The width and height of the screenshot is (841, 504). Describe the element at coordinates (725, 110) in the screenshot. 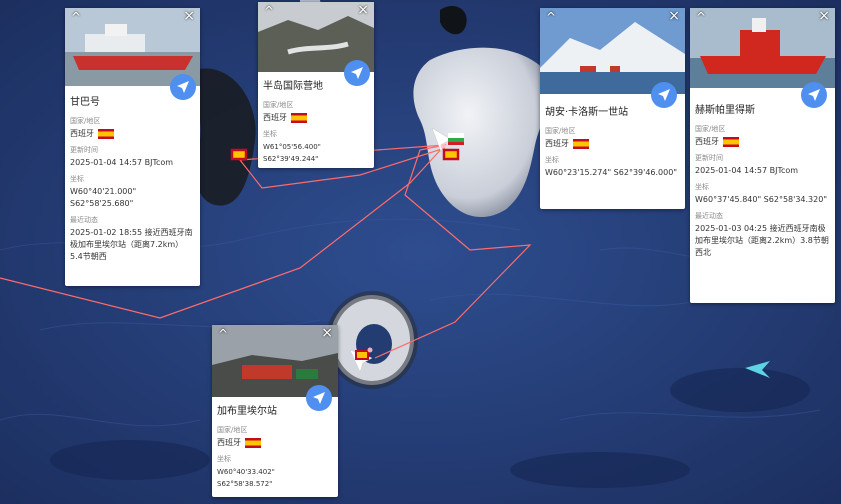

I see `card-title: 赫斯帕里得斯` at that location.